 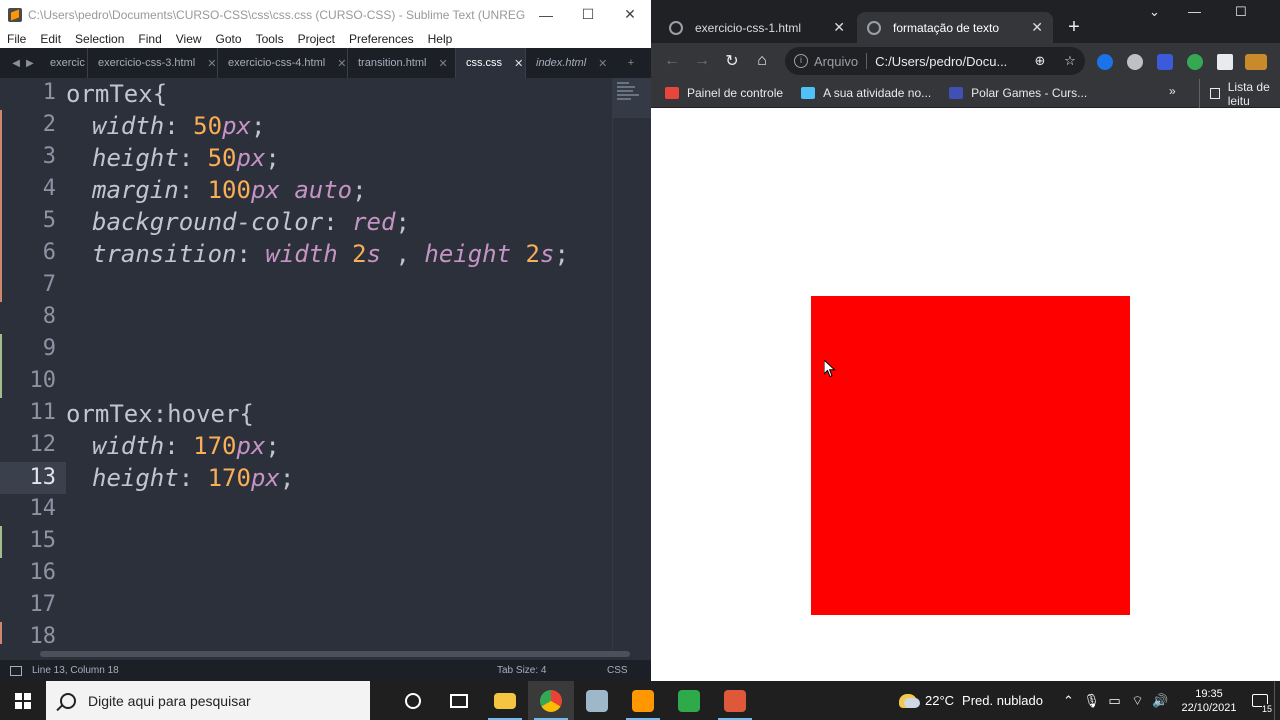 I want to click on extension-p-icon, so click(x=1165, y=62).